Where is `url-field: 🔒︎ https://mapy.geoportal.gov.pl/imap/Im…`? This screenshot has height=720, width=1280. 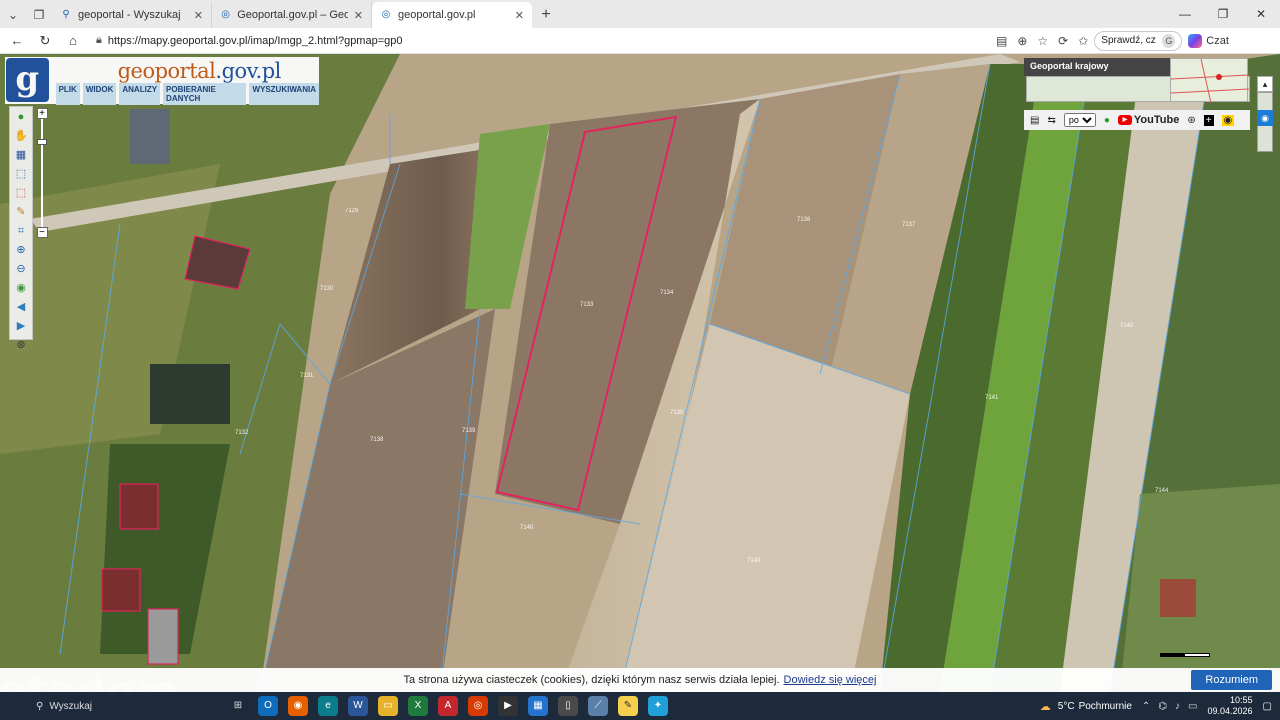 url-field: 🔒︎ https://mapy.geoportal.gov.pl/imap/Im… is located at coordinates (540, 41).